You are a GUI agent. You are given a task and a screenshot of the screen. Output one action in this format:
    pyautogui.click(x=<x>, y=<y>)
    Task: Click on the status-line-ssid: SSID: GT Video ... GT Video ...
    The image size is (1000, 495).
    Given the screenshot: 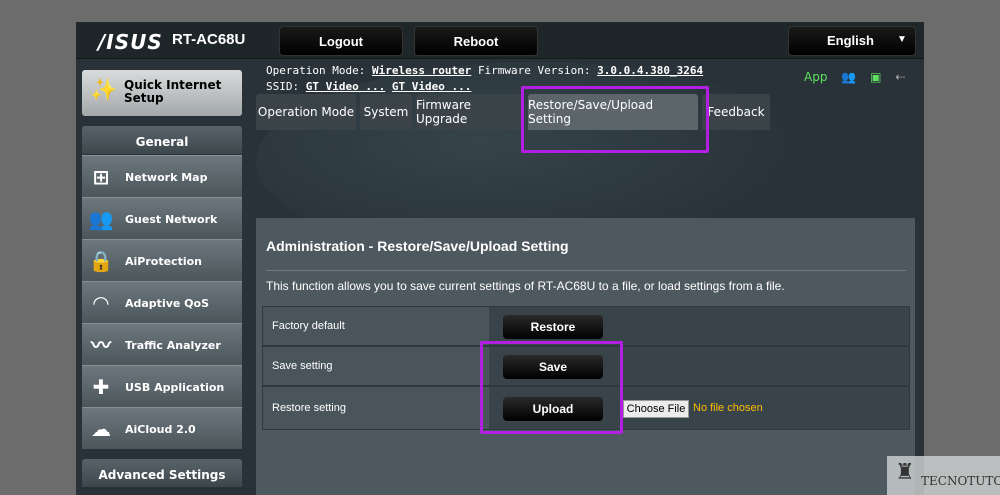 What is the action you would take?
    pyautogui.click(x=368, y=86)
    